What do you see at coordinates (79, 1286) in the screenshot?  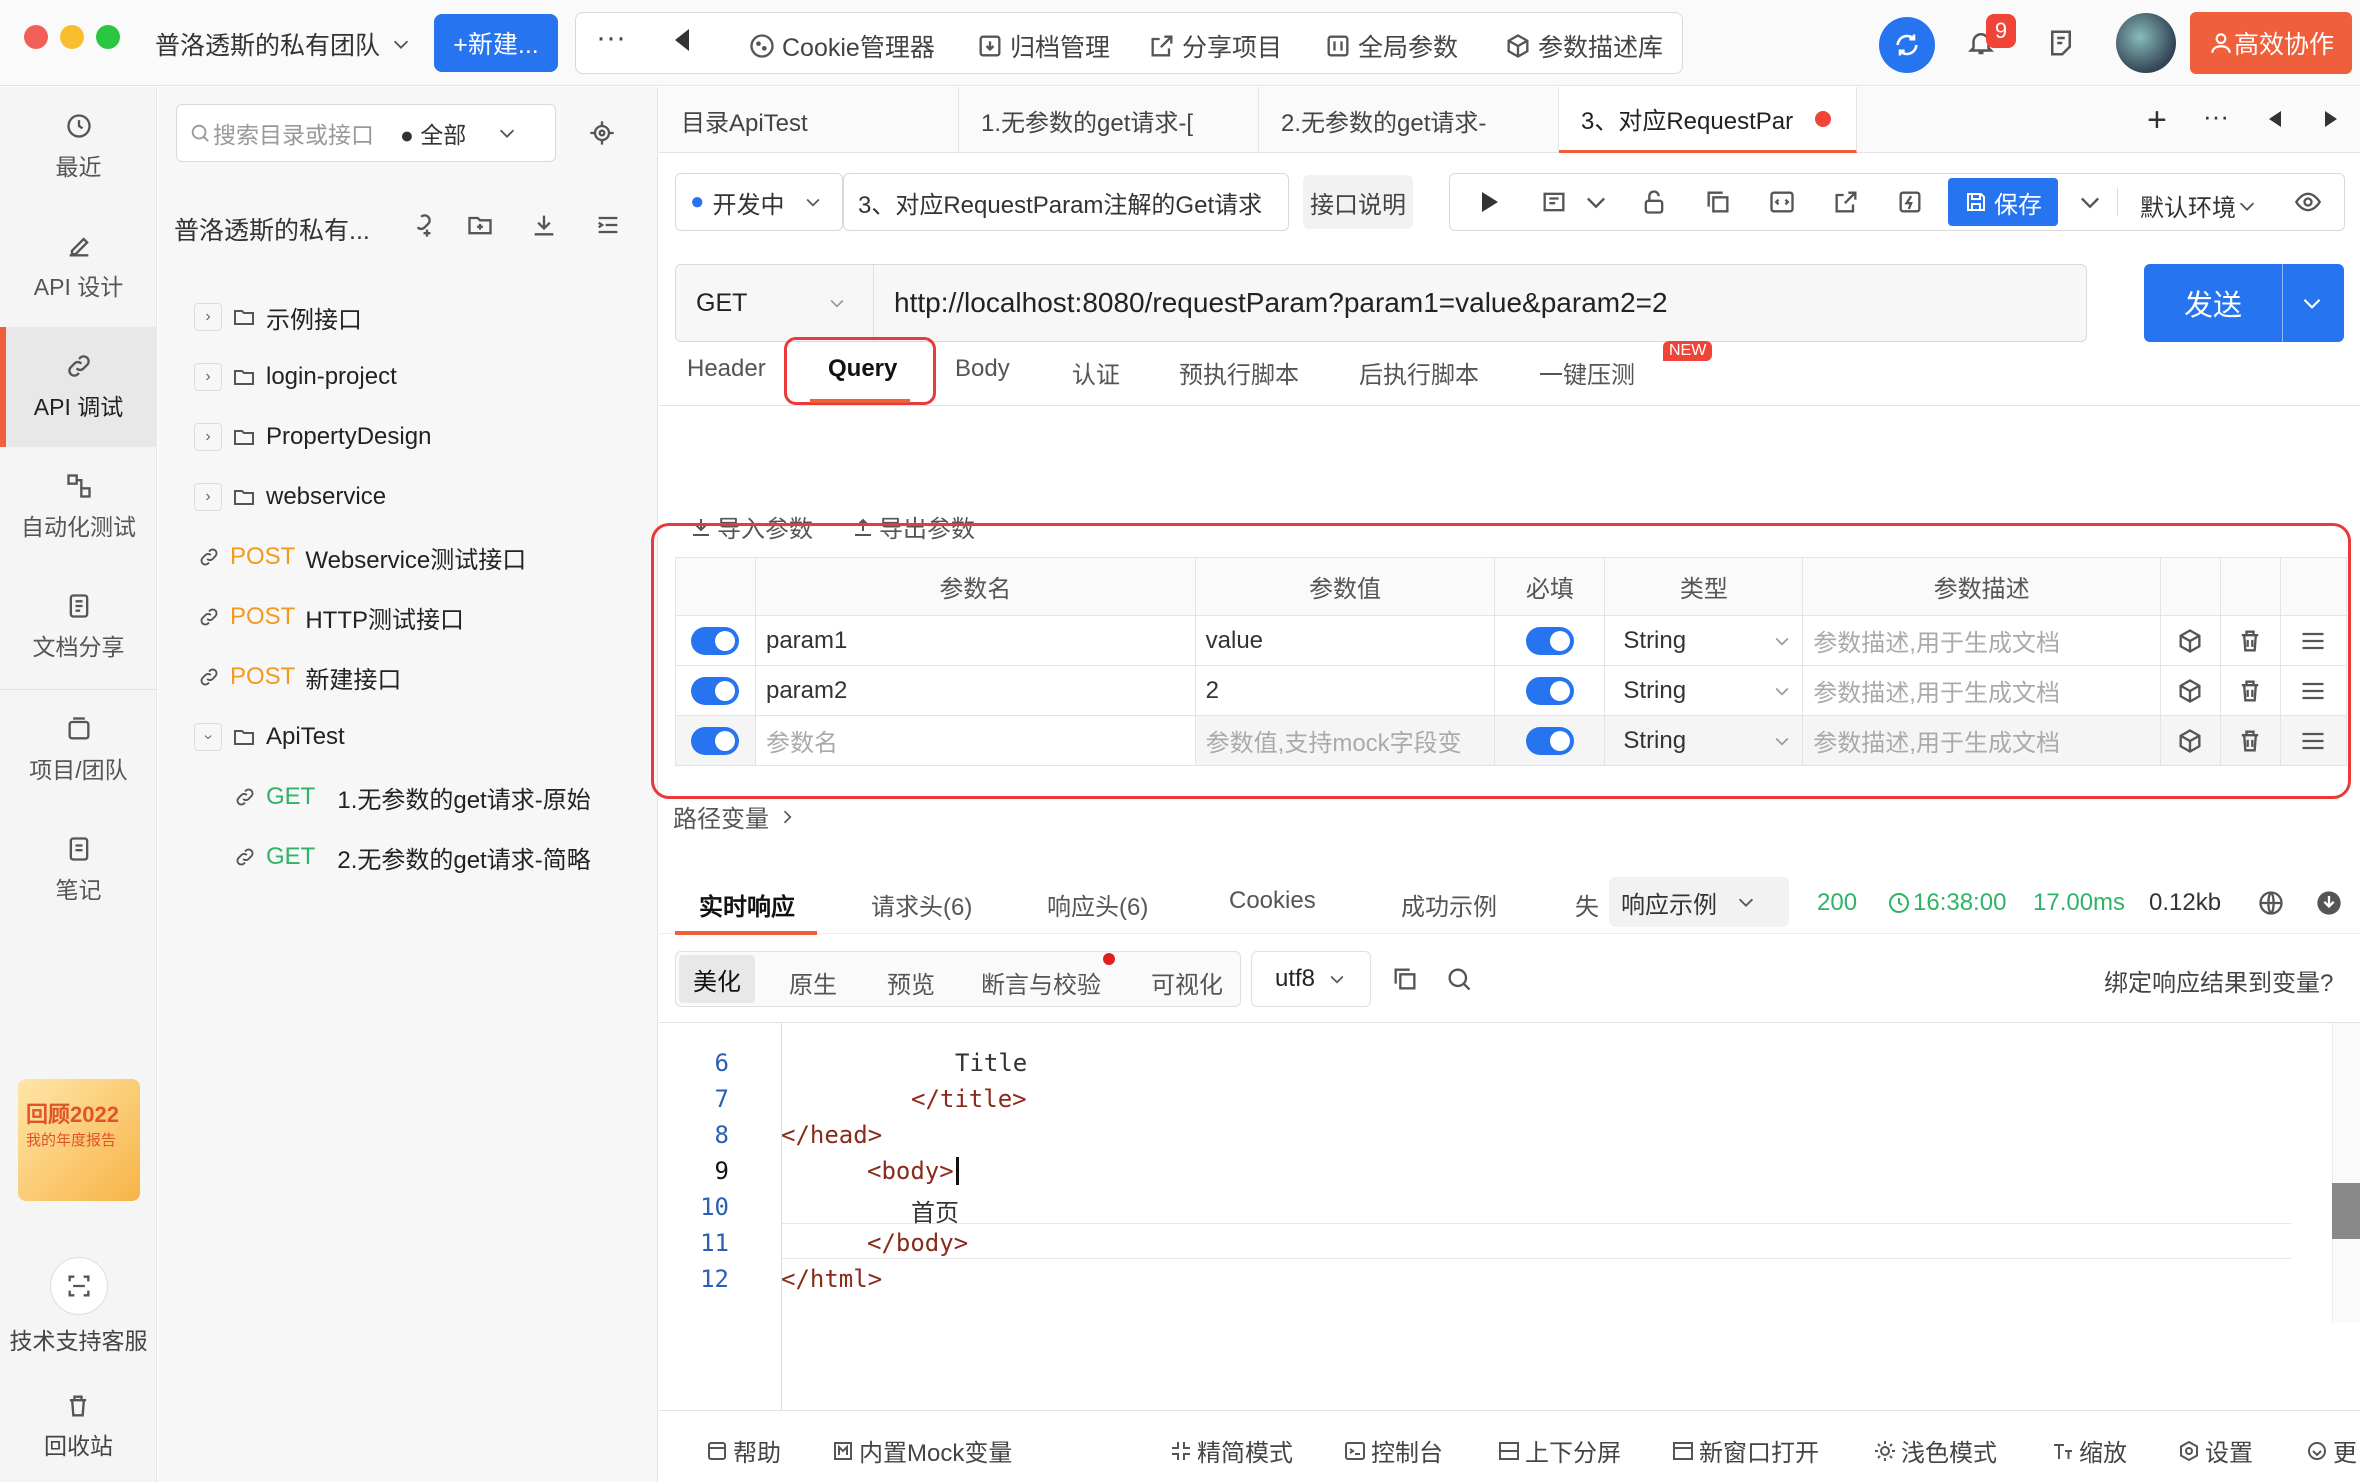 I see `support-button` at bounding box center [79, 1286].